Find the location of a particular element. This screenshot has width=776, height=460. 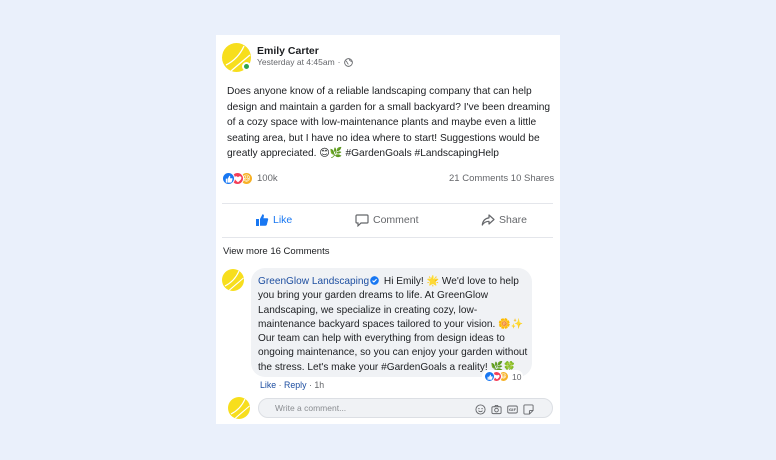

svg-text: GIF is located at coordinates (513, 409).